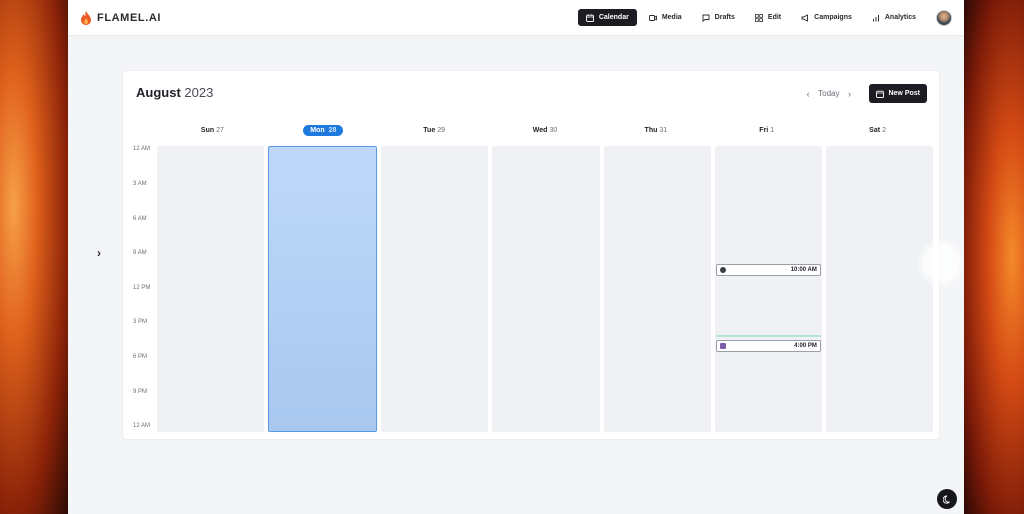  What do you see at coordinates (613, 17) in the screenshot?
I see `nav-calendar-label: Calendar` at bounding box center [613, 17].